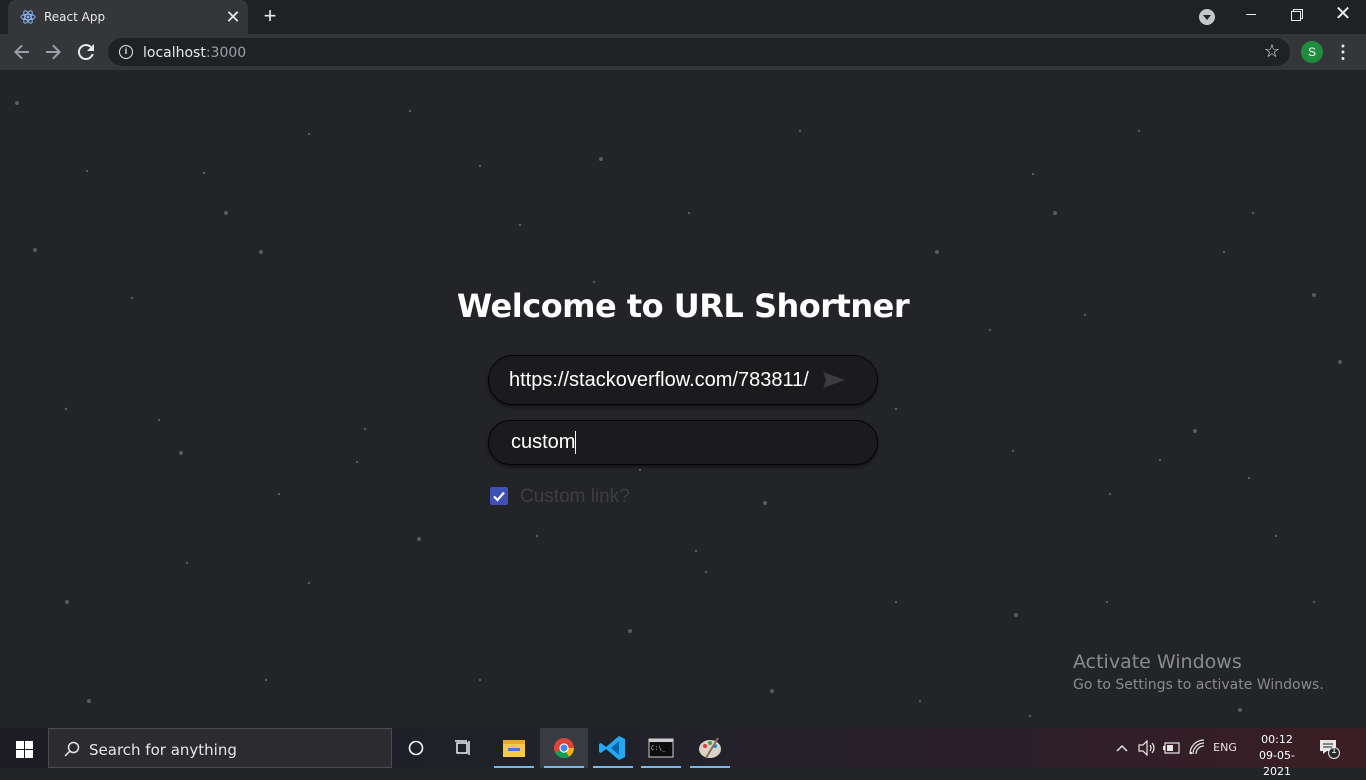 The width and height of the screenshot is (1366, 780). I want to click on browser-menu-icon: ⋮, so click(1343, 52).